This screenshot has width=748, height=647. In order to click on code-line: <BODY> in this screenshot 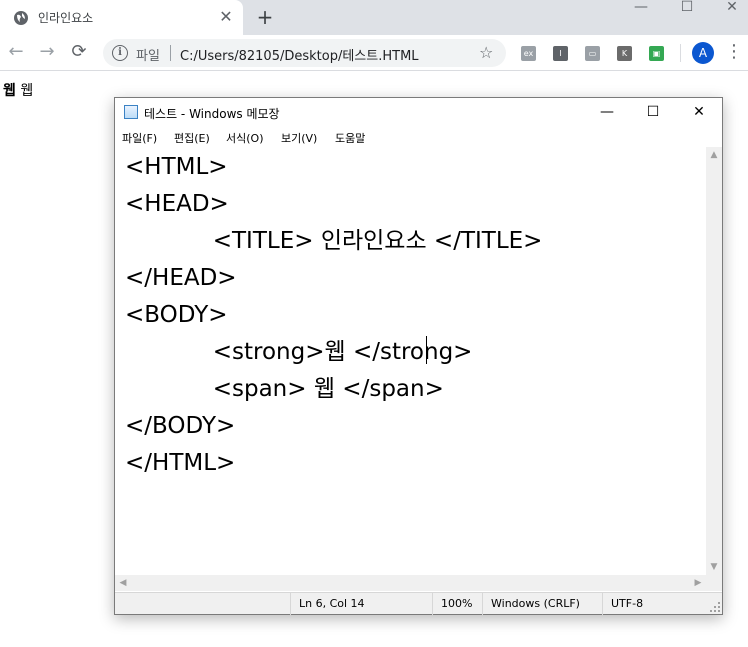, I will do `click(176, 315)`.